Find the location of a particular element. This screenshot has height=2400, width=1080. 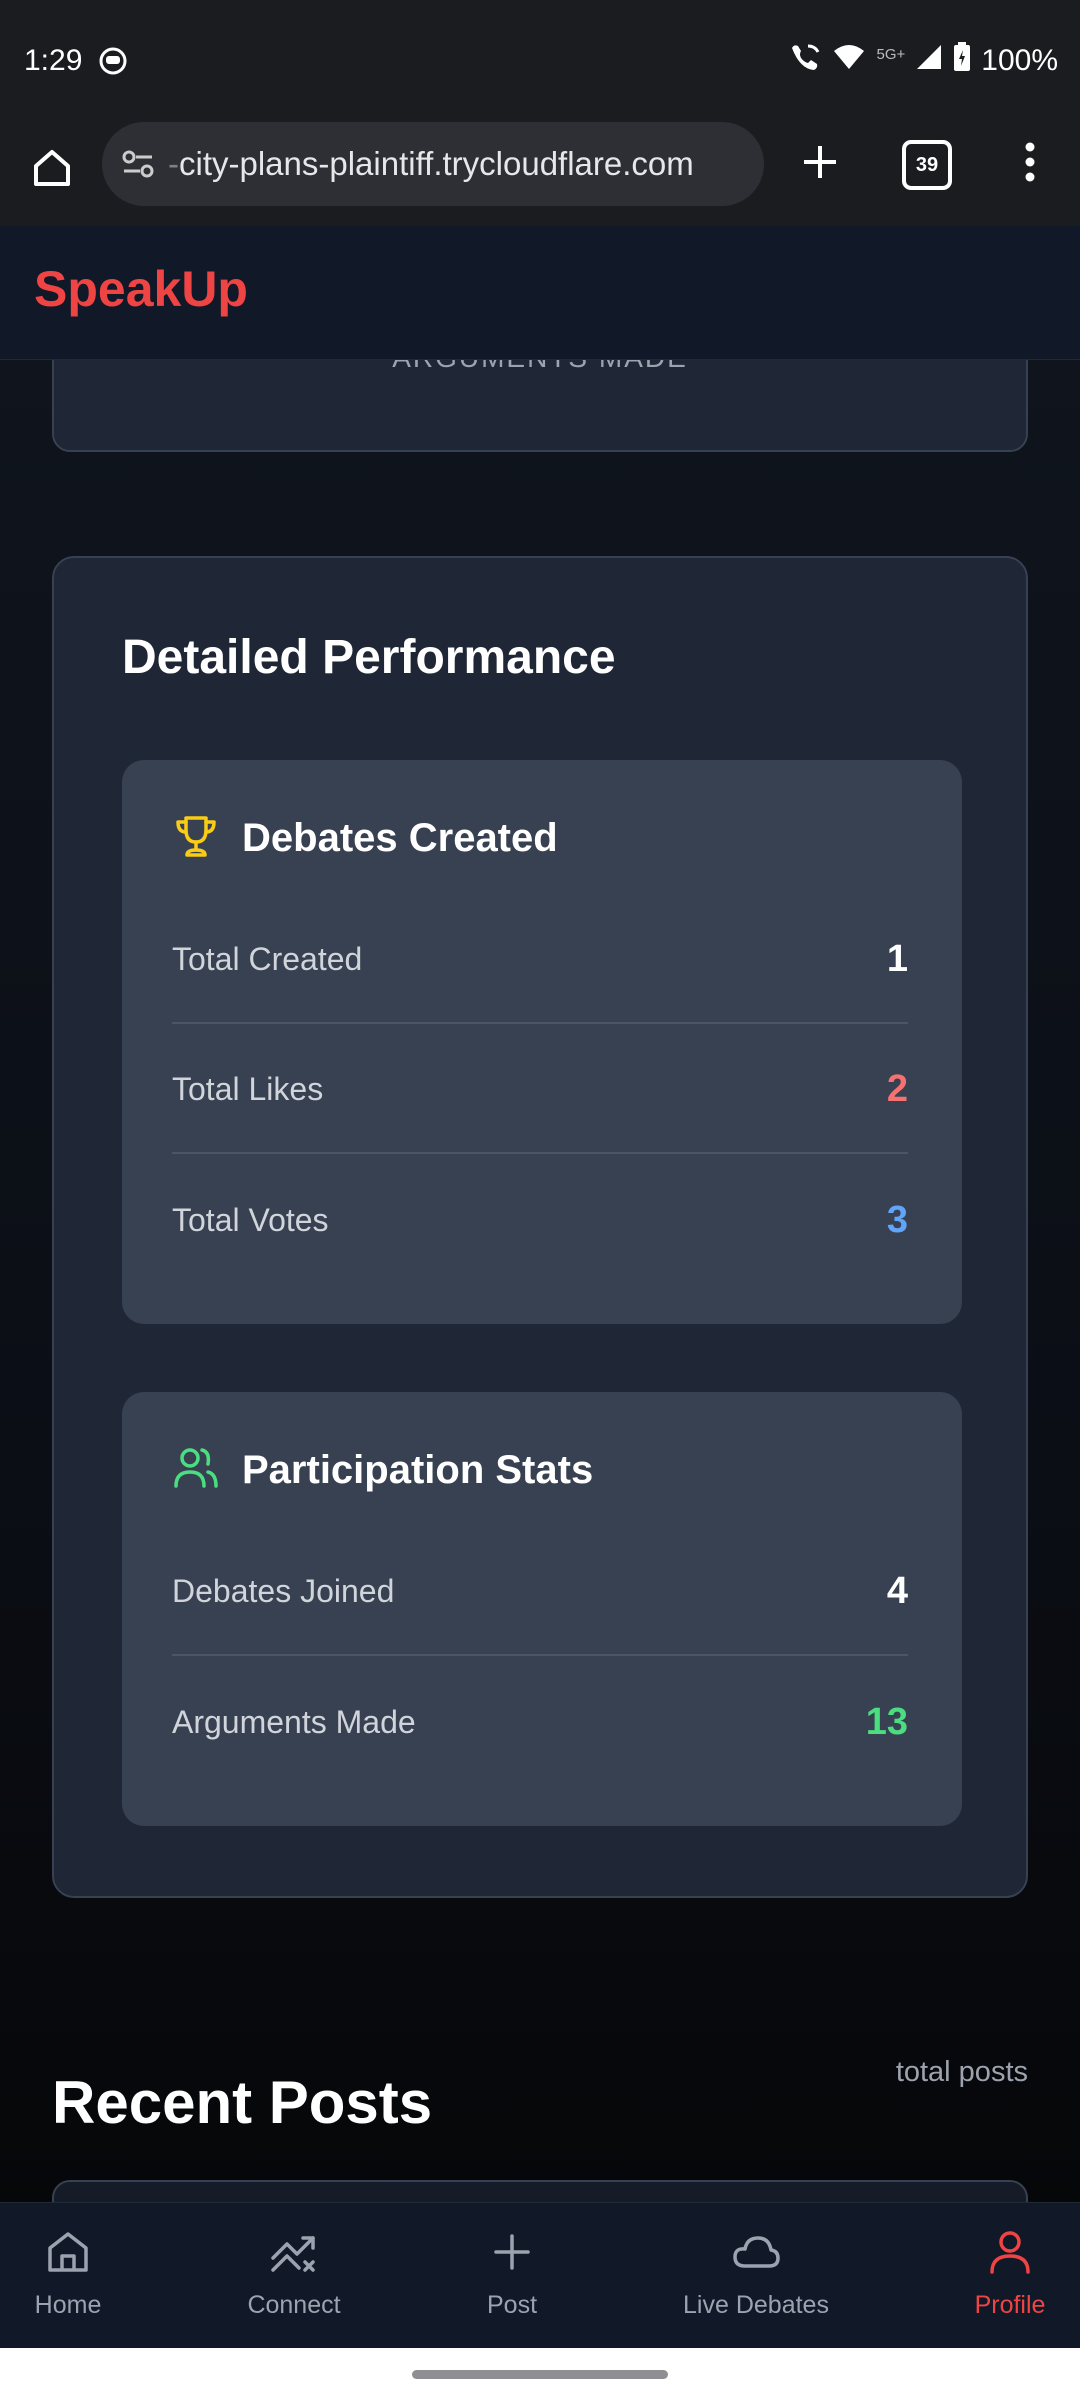

participation-header: Participation Stats is located at coordinates (382, 1470).